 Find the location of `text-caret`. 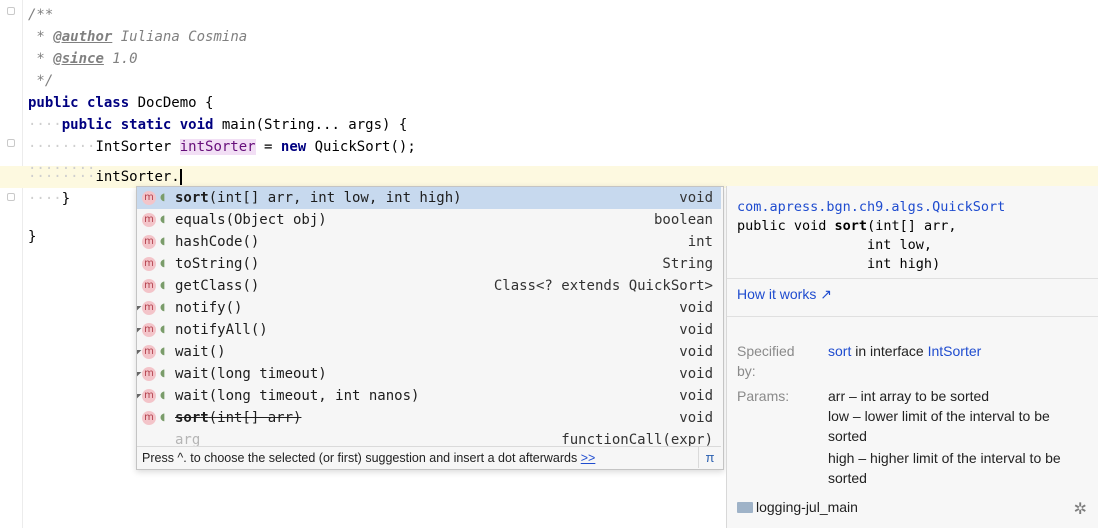

text-caret is located at coordinates (180, 177).